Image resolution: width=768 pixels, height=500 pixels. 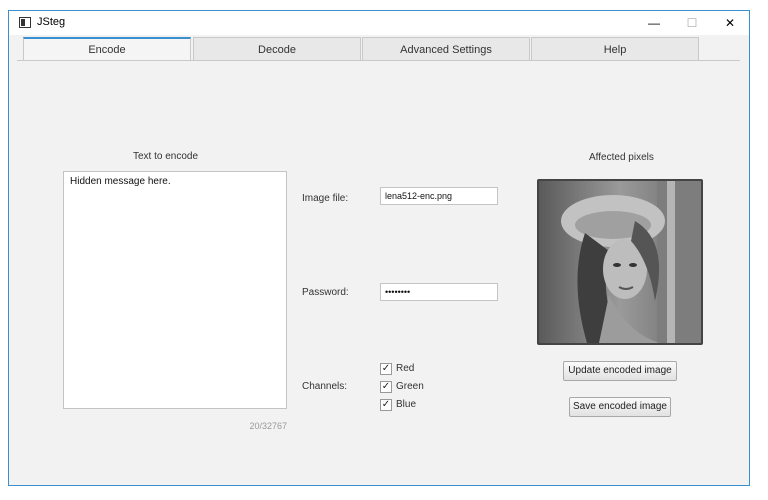 What do you see at coordinates (446, 49) in the screenshot?
I see `tab-advanced-settings: Advanced Settings` at bounding box center [446, 49].